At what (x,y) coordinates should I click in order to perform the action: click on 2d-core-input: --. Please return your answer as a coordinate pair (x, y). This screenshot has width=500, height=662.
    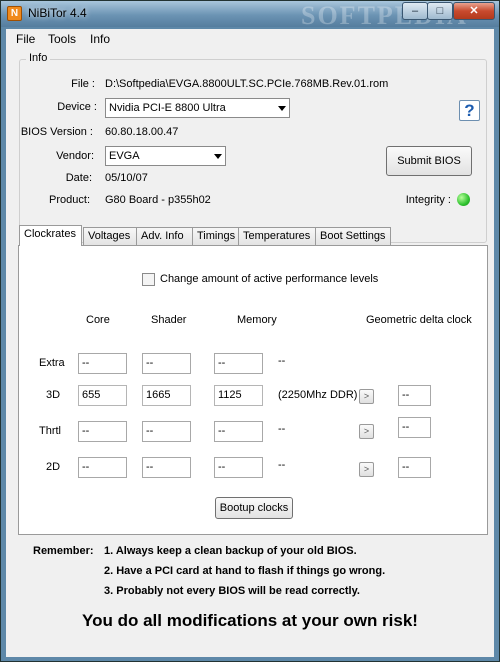
    Looking at the image, I should click on (102, 467).